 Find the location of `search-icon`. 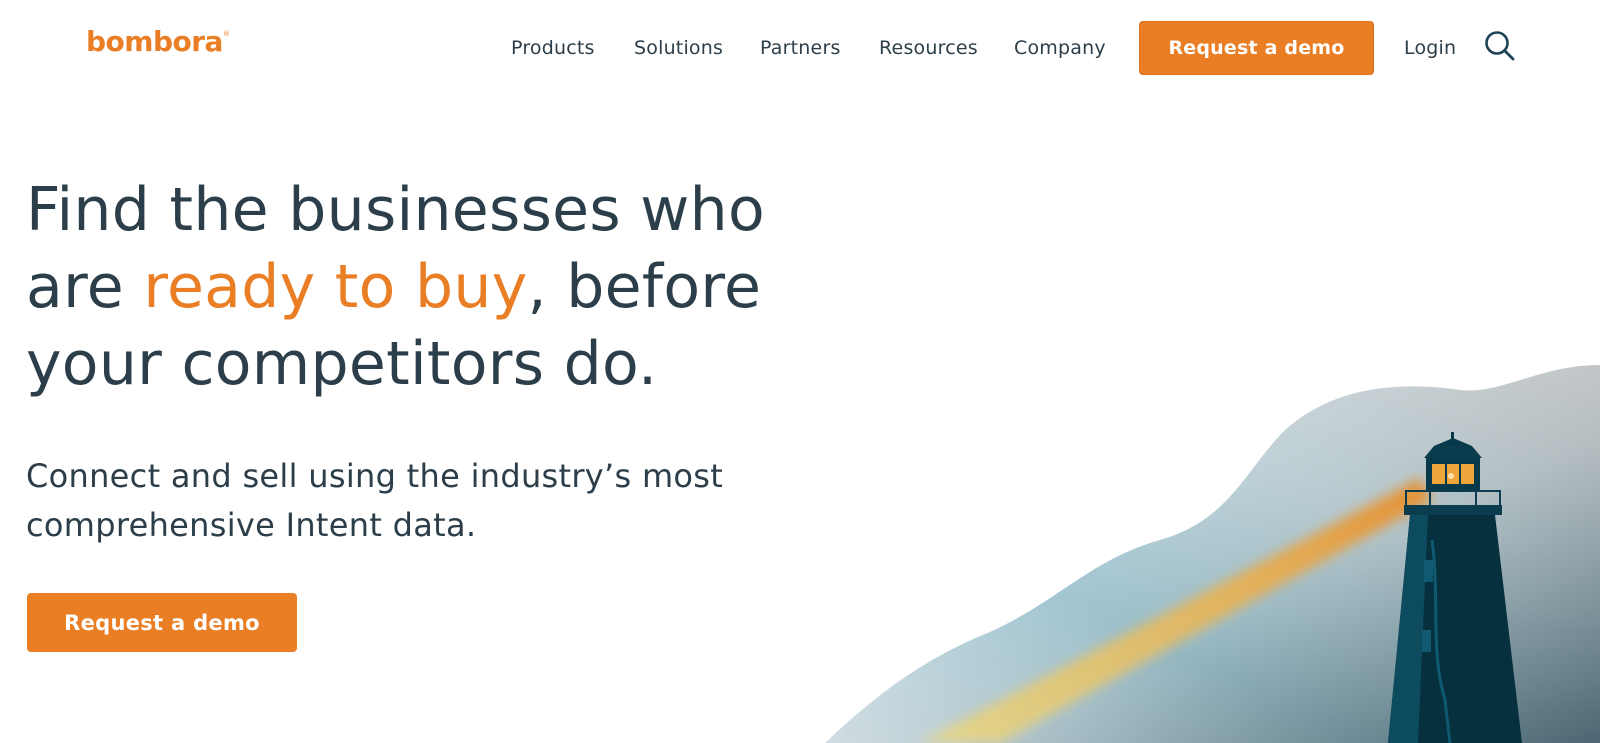

search-icon is located at coordinates (1500, 46).